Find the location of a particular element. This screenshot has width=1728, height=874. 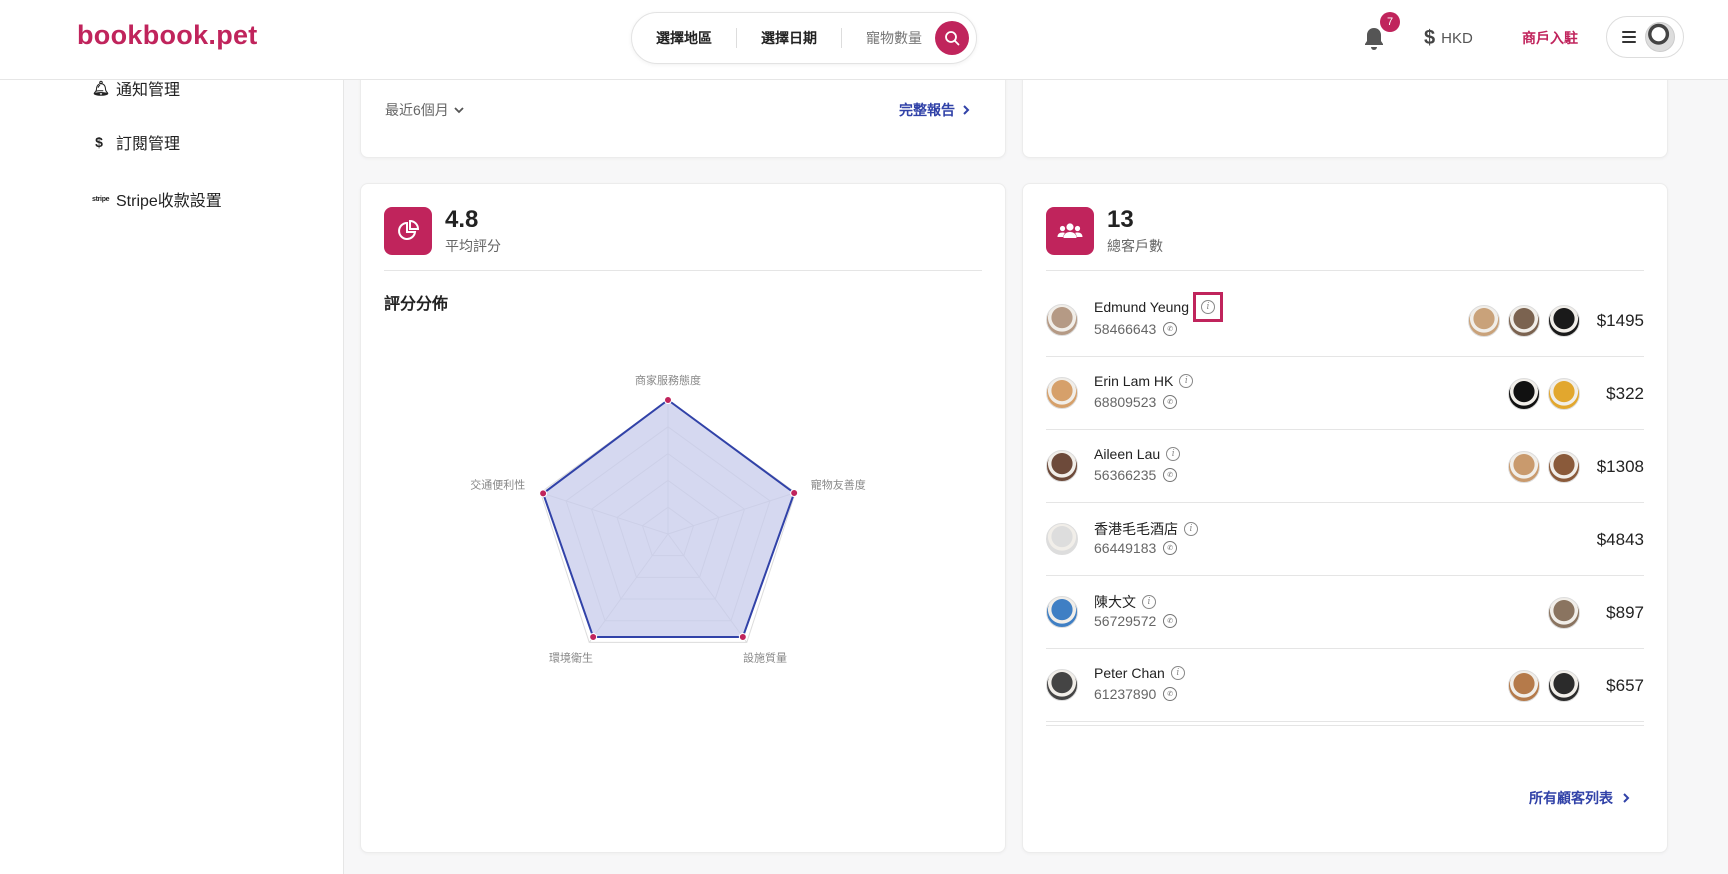

info-icon-highlight: i is located at coordinates (1207, 307).